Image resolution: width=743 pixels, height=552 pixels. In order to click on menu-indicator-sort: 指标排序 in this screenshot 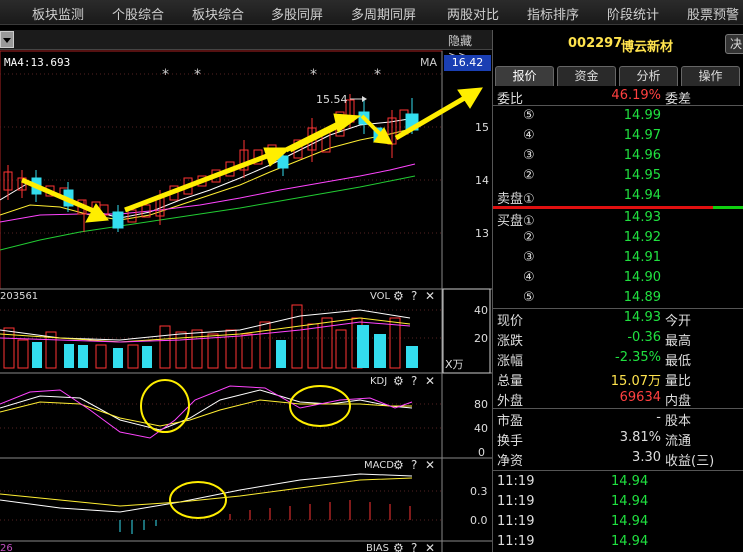, I will do `click(553, 13)`.